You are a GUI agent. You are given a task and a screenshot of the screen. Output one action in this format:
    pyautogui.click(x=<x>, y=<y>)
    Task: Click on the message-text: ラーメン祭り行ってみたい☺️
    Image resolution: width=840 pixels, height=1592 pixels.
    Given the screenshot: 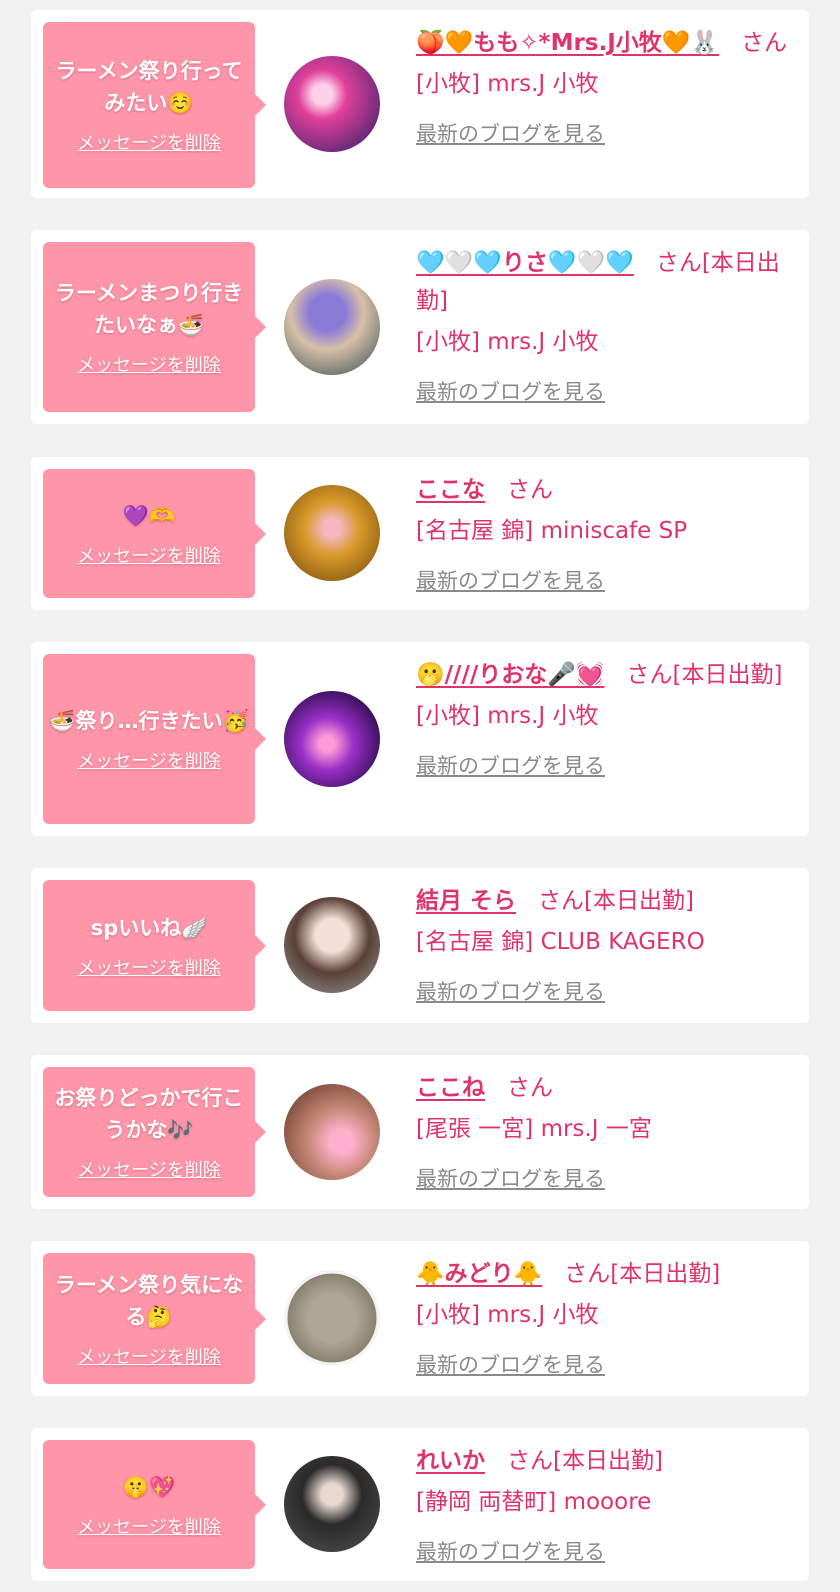 What is the action you would take?
    pyautogui.click(x=149, y=87)
    